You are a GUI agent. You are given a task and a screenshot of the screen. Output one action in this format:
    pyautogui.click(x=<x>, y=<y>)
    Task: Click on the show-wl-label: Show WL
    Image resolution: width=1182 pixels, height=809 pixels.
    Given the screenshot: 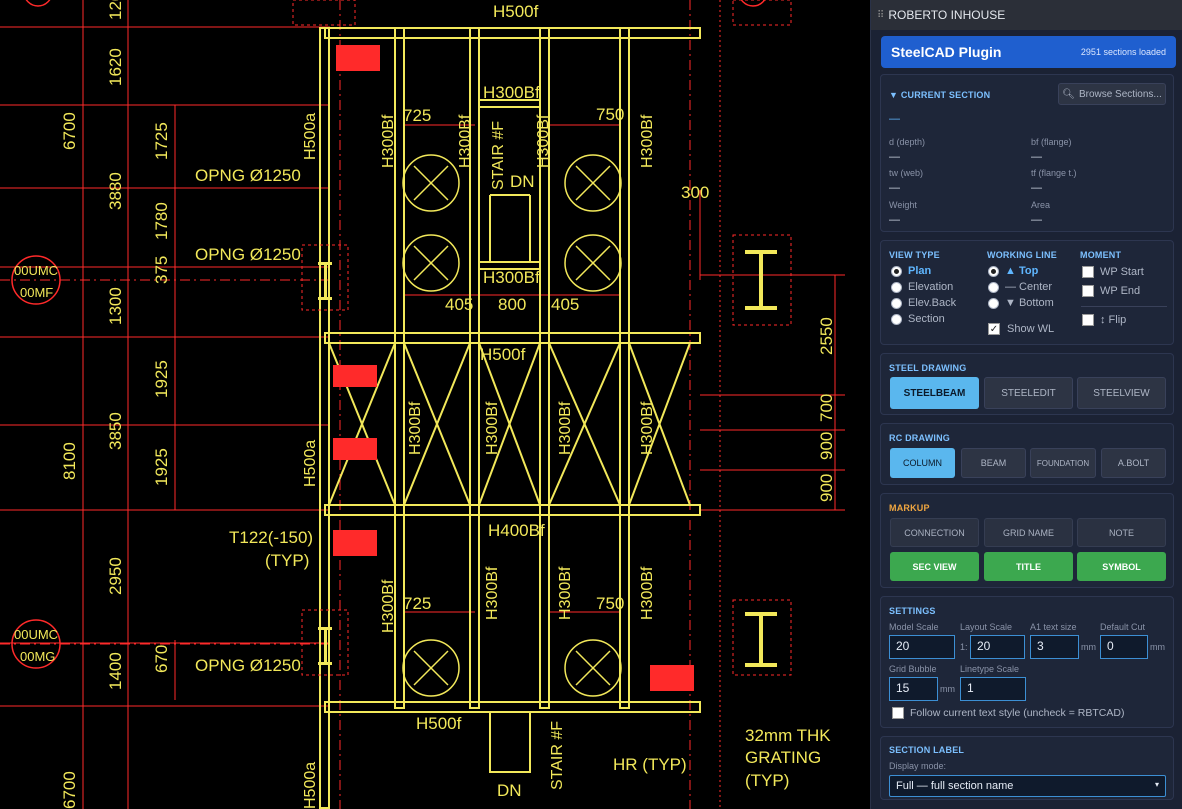 What is the action you would take?
    pyautogui.click(x=1030, y=329)
    